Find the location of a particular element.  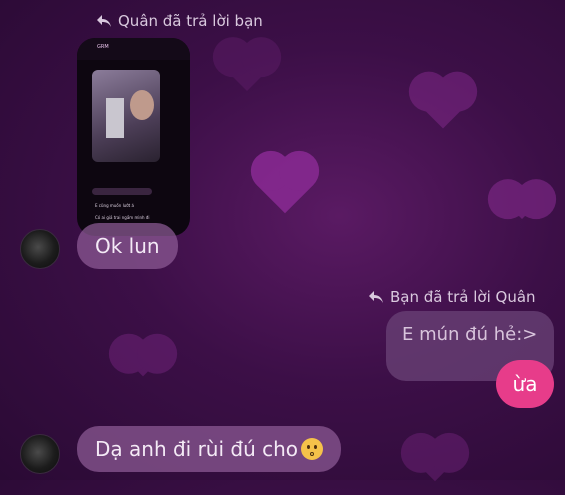

thumbnail-text: E cũng muốn lướt á is located at coordinates (114, 205).